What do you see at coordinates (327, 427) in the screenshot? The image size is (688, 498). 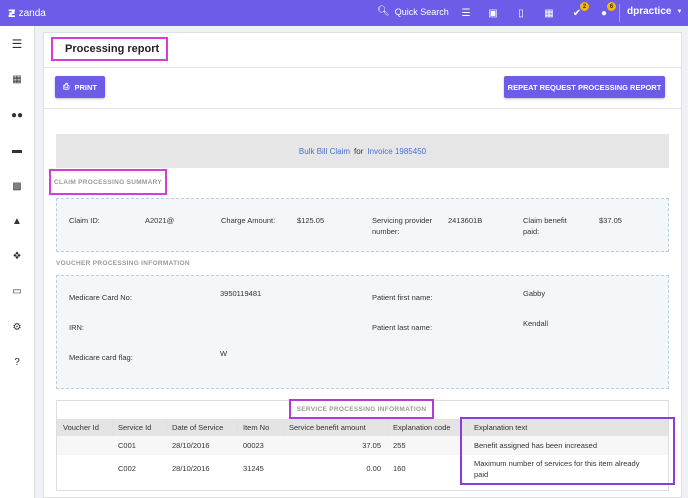 I see `col-benefit-amount: Service benefit amount` at bounding box center [327, 427].